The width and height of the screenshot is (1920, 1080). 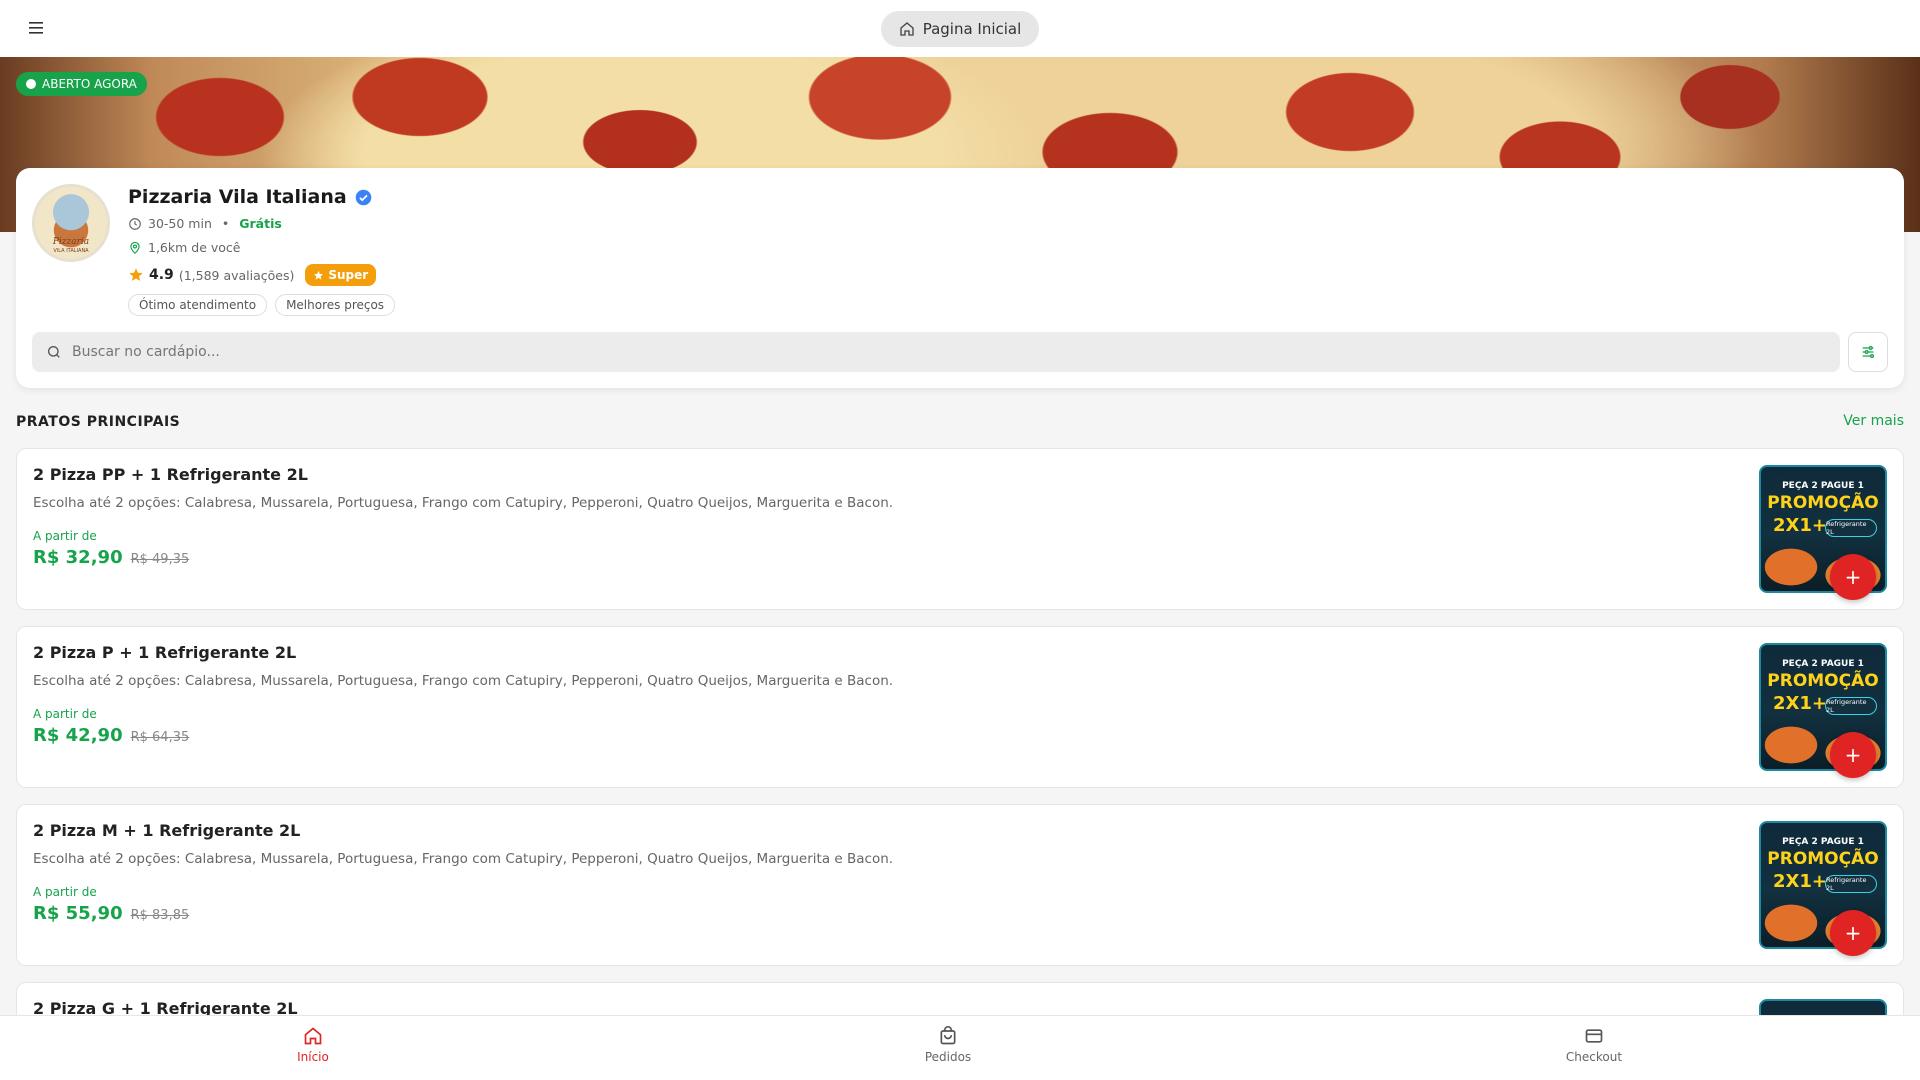 I want to click on price-row: R$ 55,90 R$ 83,85, so click(x=111, y=913).